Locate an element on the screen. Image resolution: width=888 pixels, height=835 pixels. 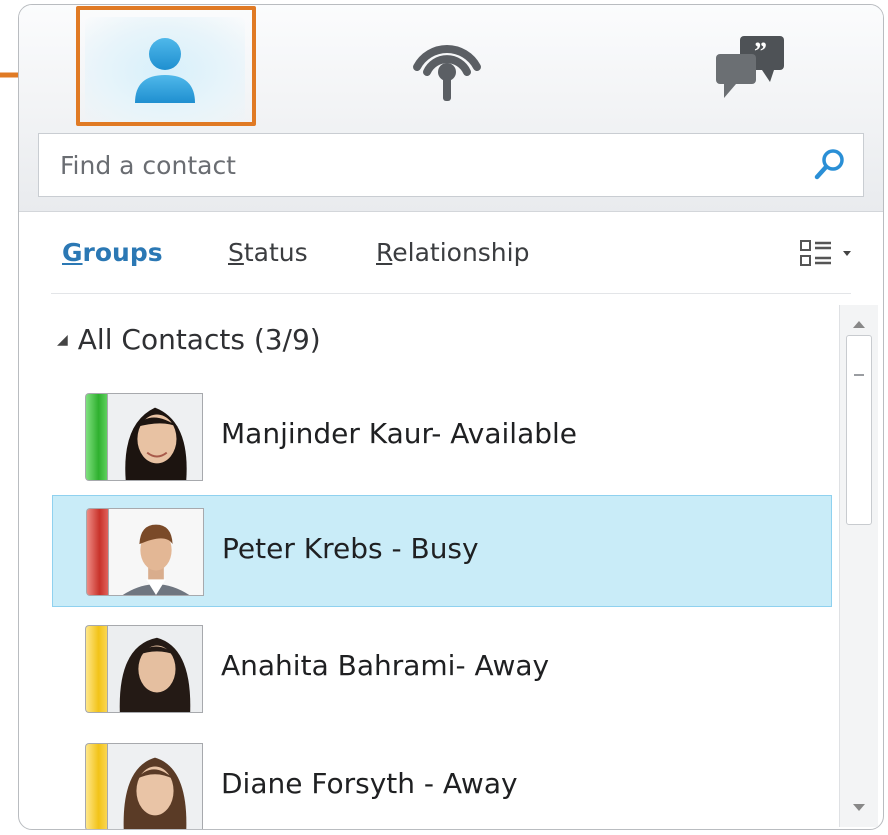
contact-name: Manjinder Kaur- Available is located at coordinates (399, 433).